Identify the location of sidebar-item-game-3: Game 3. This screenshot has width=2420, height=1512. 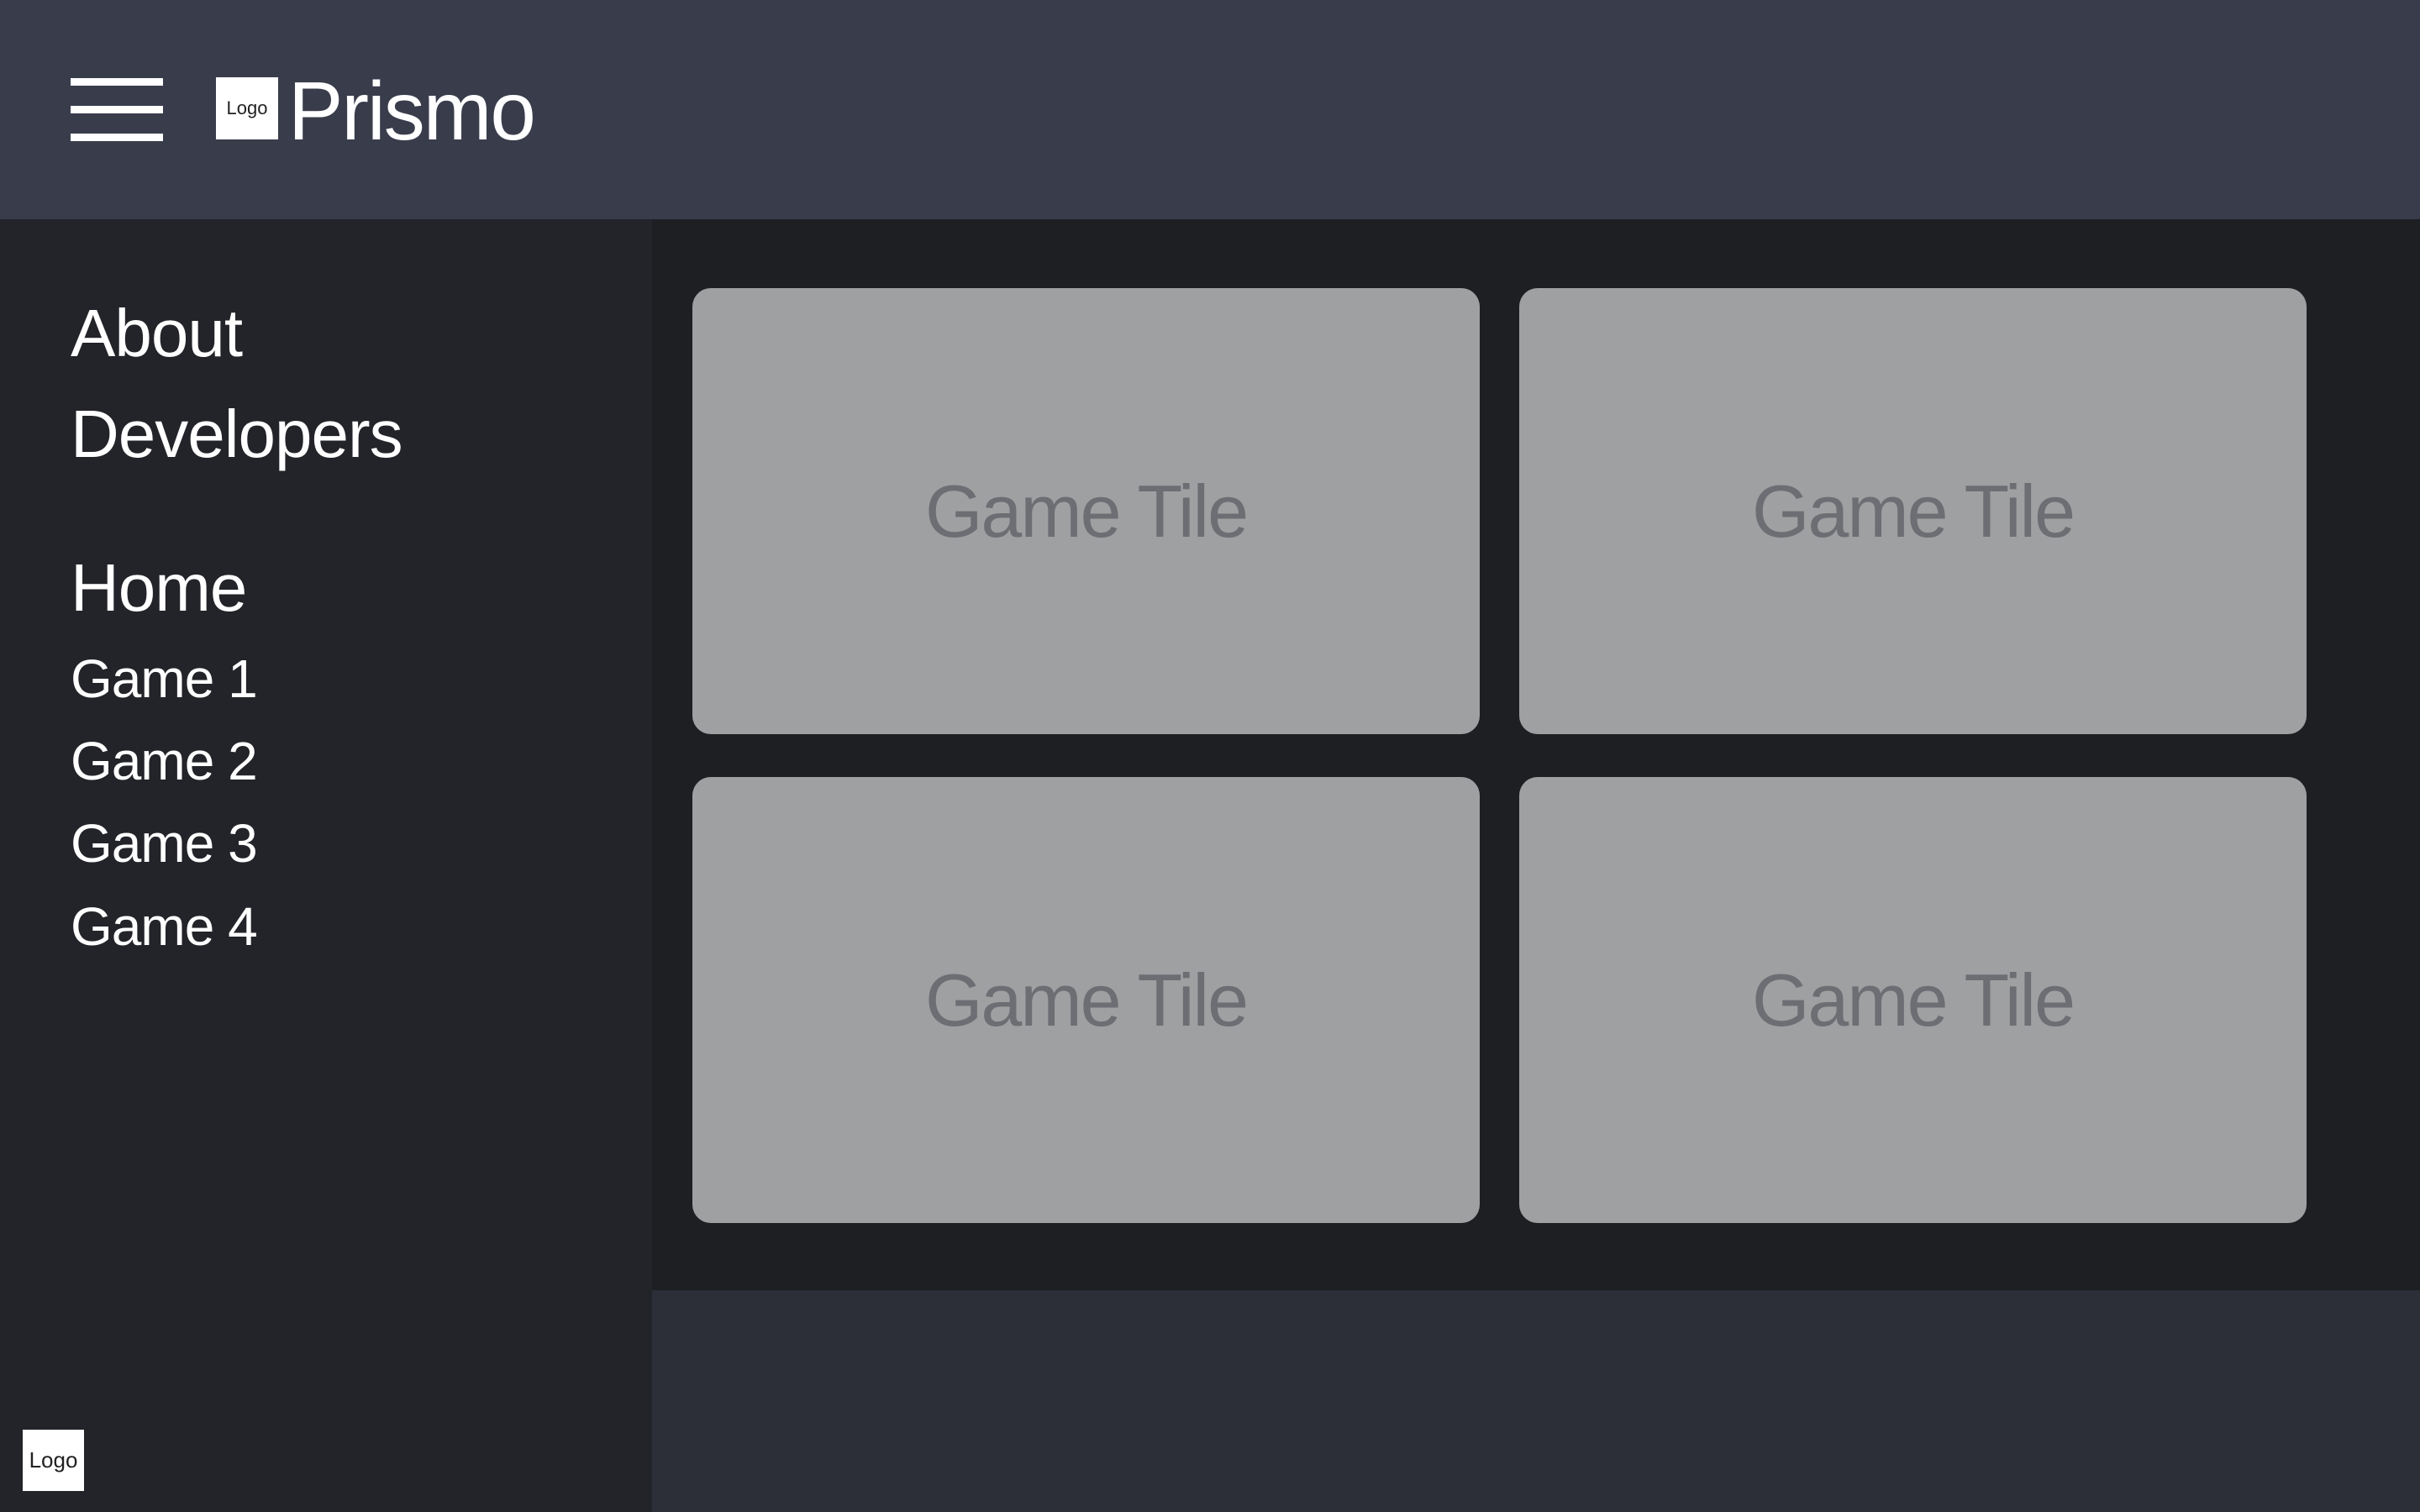
(165, 843).